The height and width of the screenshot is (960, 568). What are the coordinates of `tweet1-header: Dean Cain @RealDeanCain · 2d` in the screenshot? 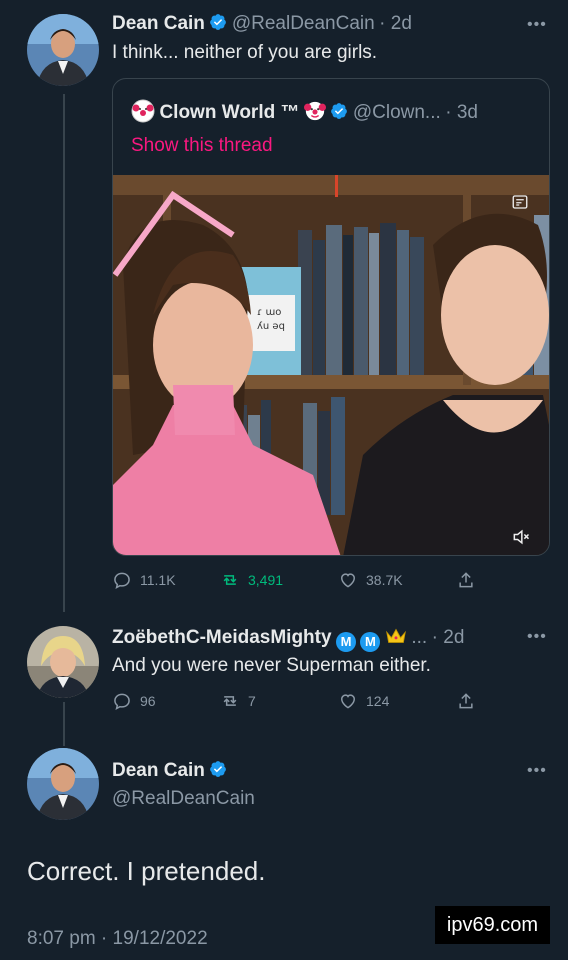 It's located at (262, 24).